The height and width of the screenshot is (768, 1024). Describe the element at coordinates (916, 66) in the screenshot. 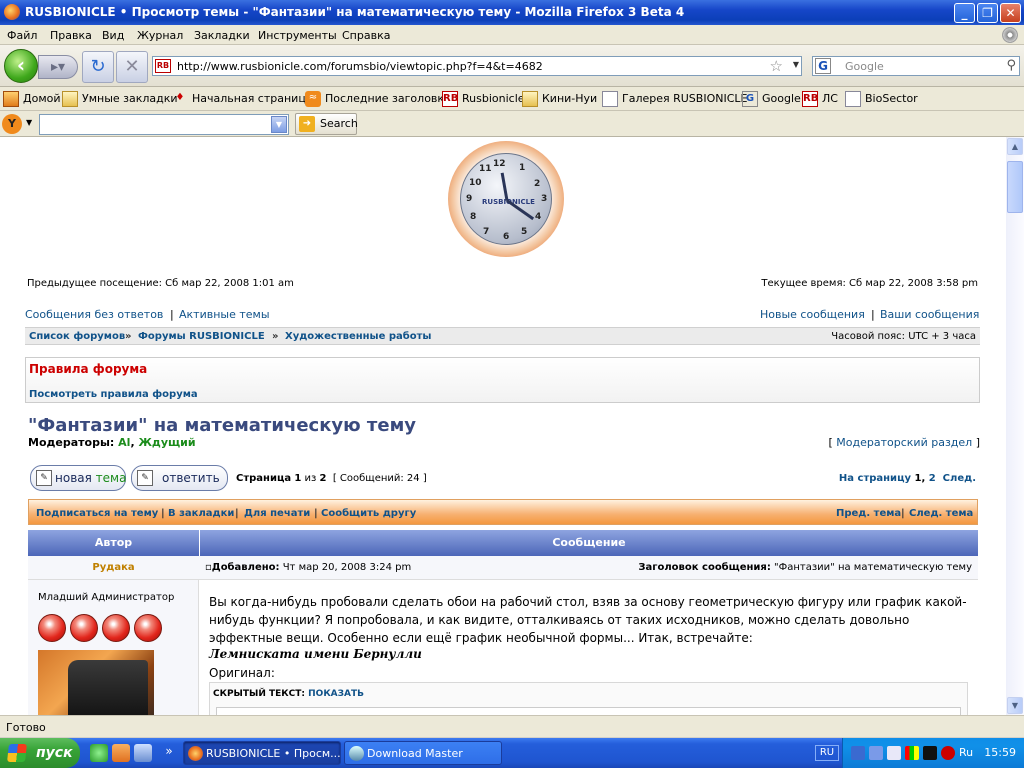

I see `search-bar: G Google ⚲` at that location.